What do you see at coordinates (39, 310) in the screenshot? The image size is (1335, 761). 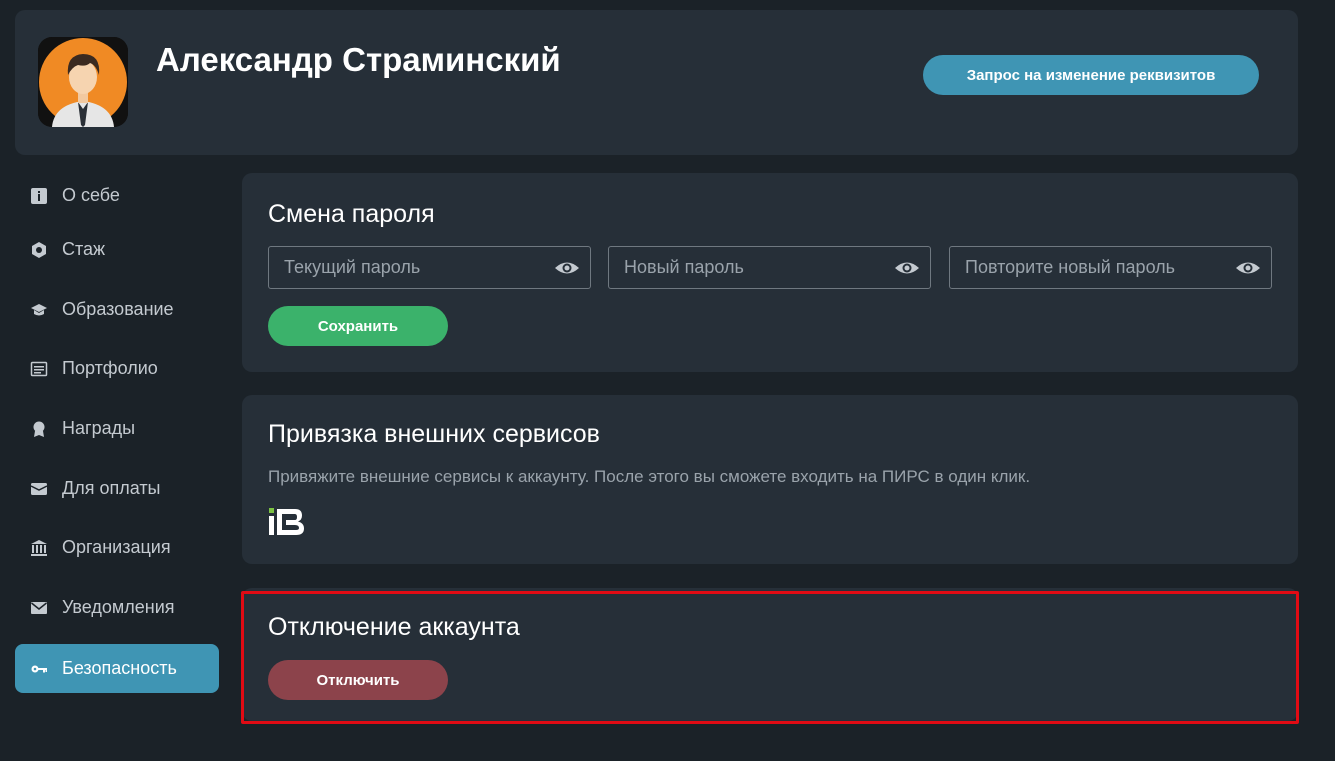 I see `graduation-cap-icon` at bounding box center [39, 310].